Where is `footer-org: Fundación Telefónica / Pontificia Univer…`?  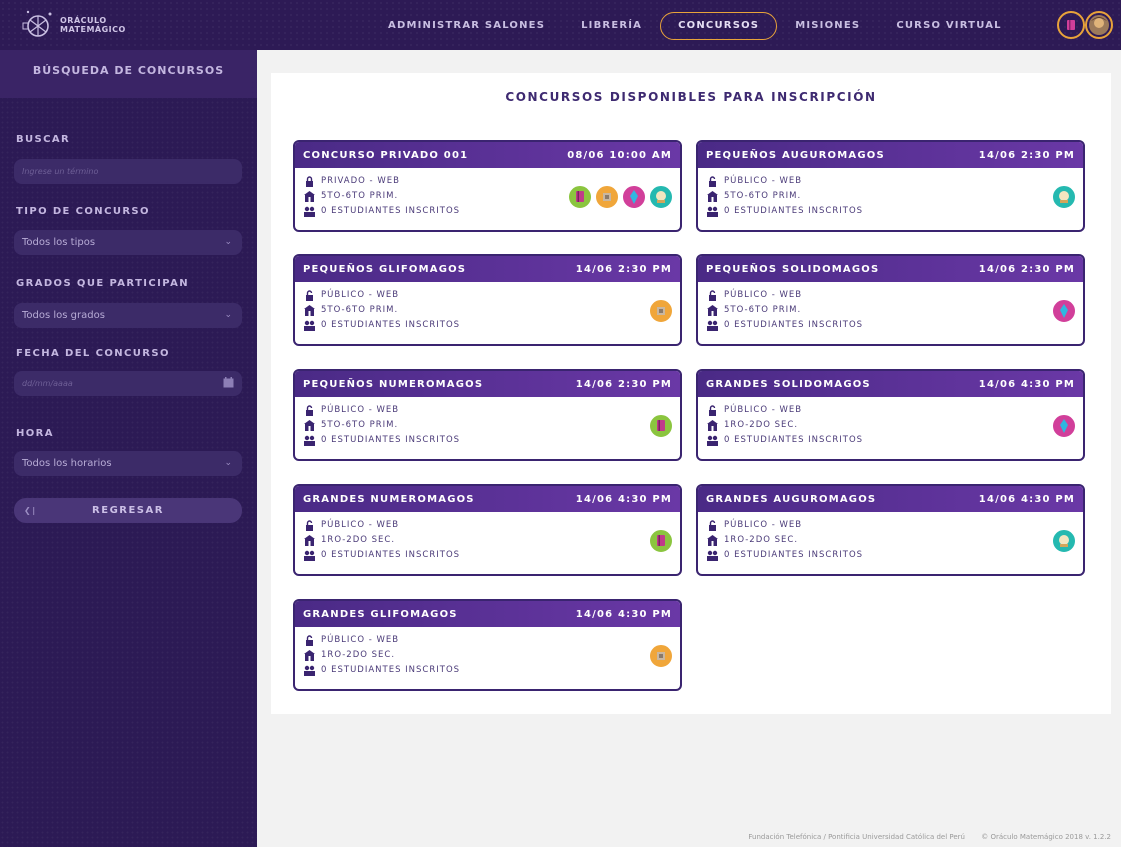
footer-org: Fundación Telefónica / Pontificia Univer… is located at coordinates (856, 837).